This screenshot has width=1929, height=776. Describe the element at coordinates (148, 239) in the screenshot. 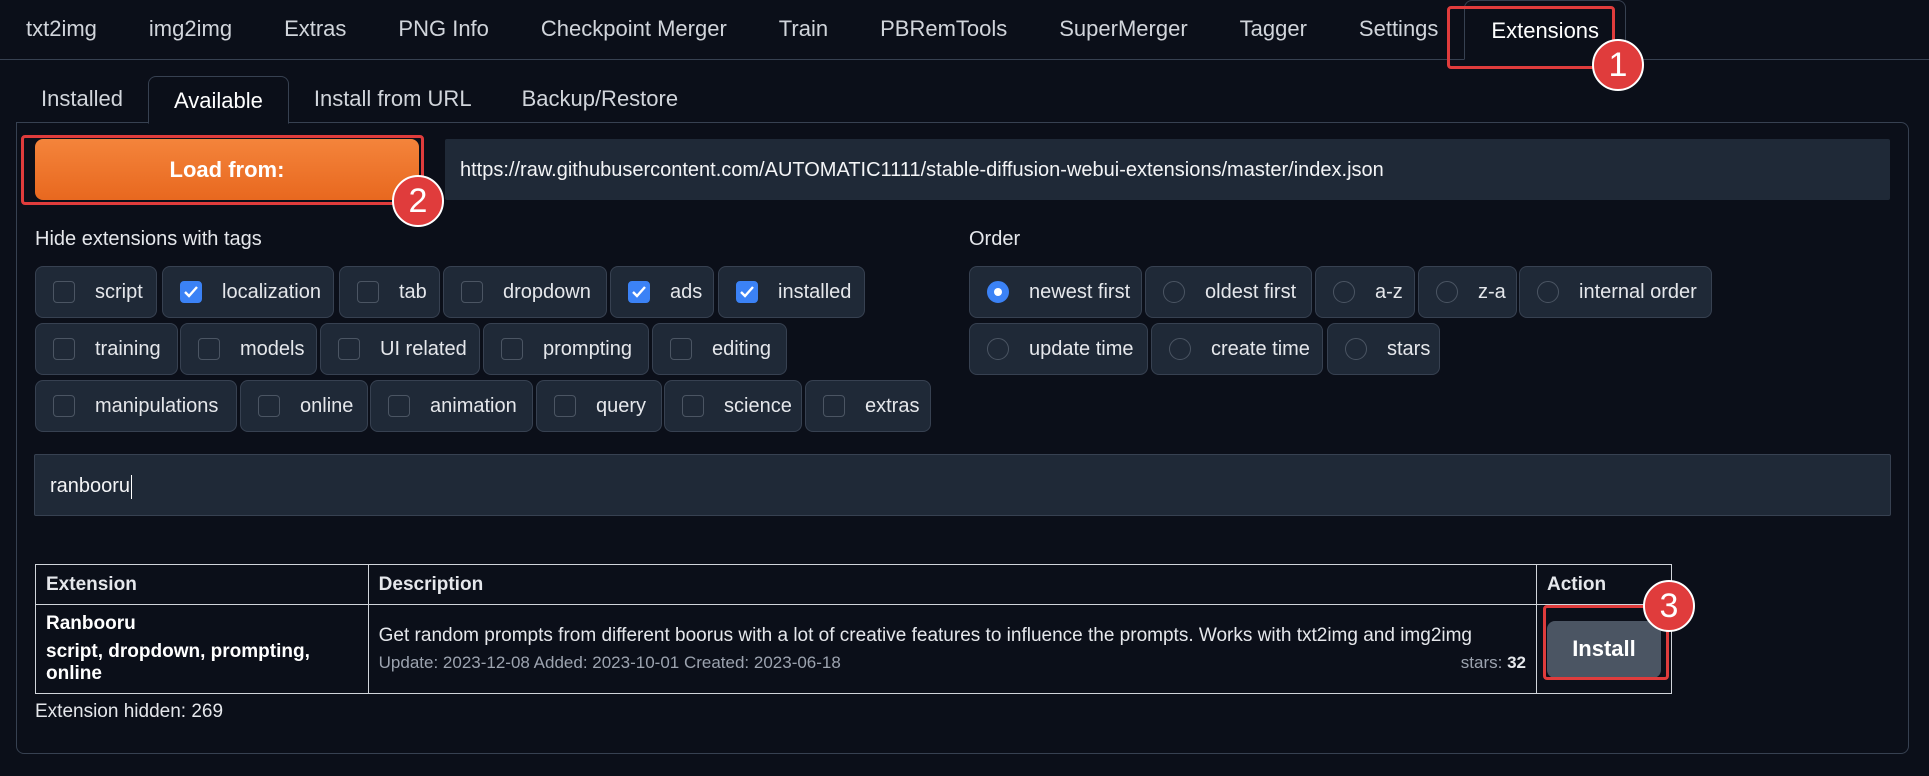

I see `hide-tags-label: Hide extensions with tags` at that location.